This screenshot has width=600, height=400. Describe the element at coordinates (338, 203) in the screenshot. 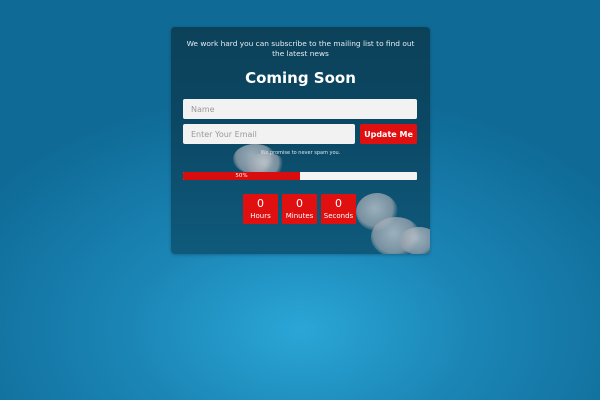

I see `countdown-seconds-value: 0` at that location.